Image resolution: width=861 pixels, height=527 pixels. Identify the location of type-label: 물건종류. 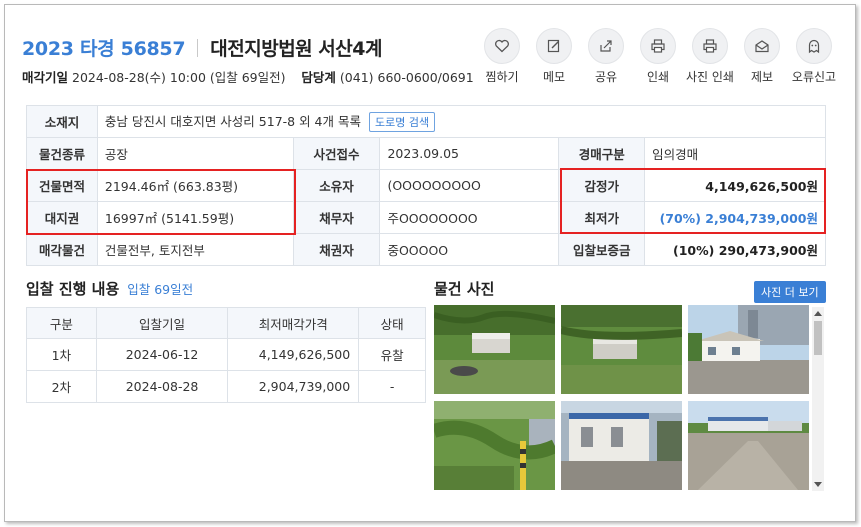
(62, 153).